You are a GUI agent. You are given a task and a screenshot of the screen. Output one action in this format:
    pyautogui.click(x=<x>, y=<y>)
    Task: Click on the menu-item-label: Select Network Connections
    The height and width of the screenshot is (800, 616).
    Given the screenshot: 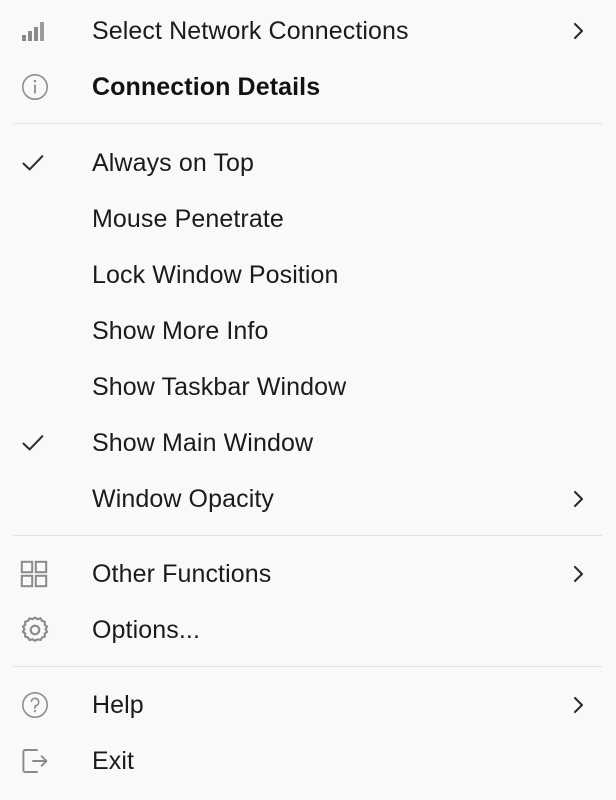 What is the action you would take?
    pyautogui.click(x=250, y=30)
    